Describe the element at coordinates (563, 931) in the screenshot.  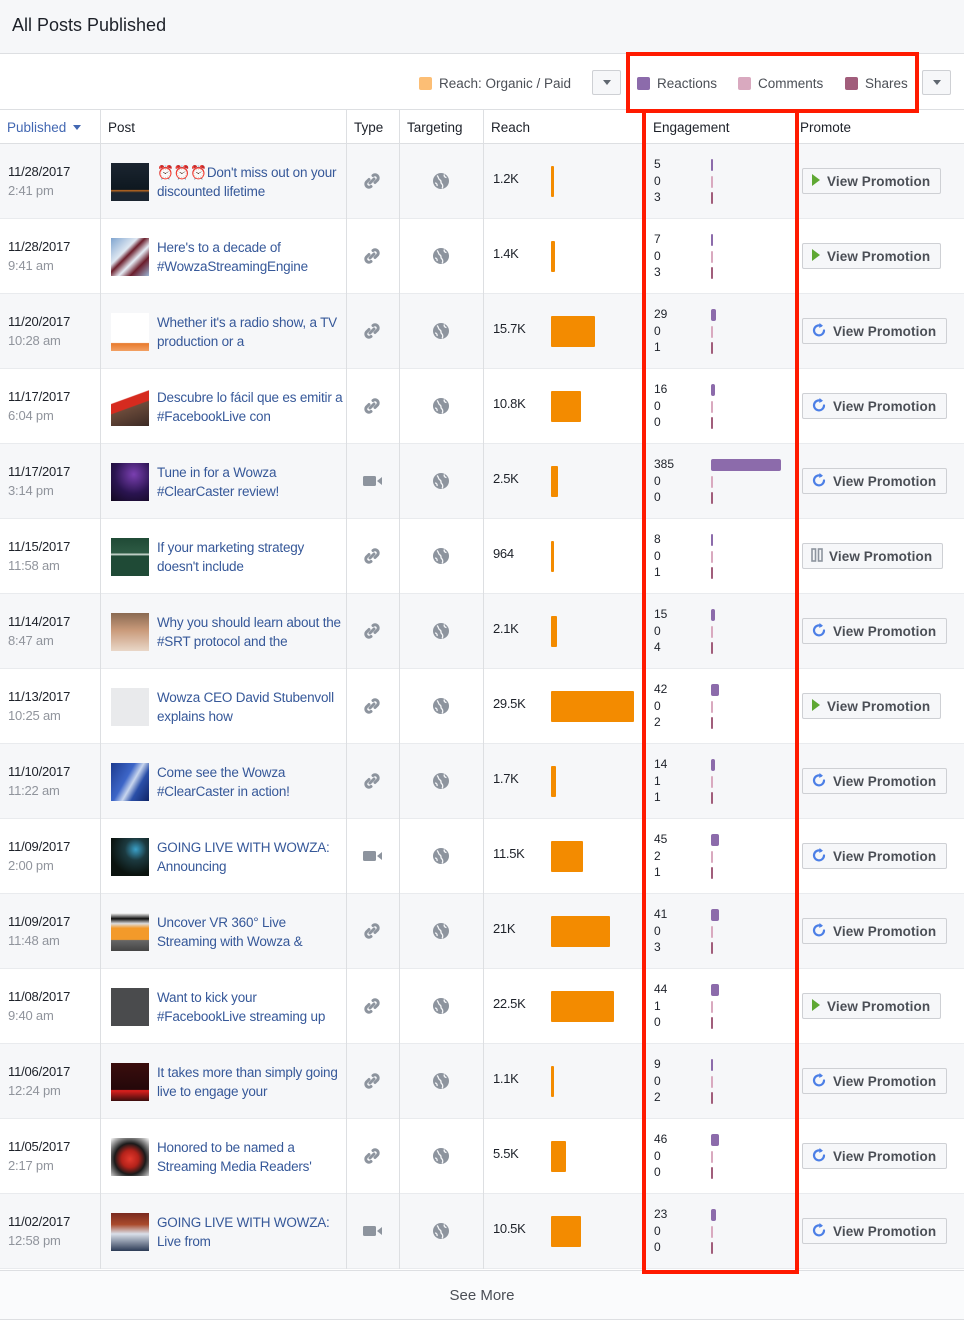
I see `reach-cell: 21K` at that location.